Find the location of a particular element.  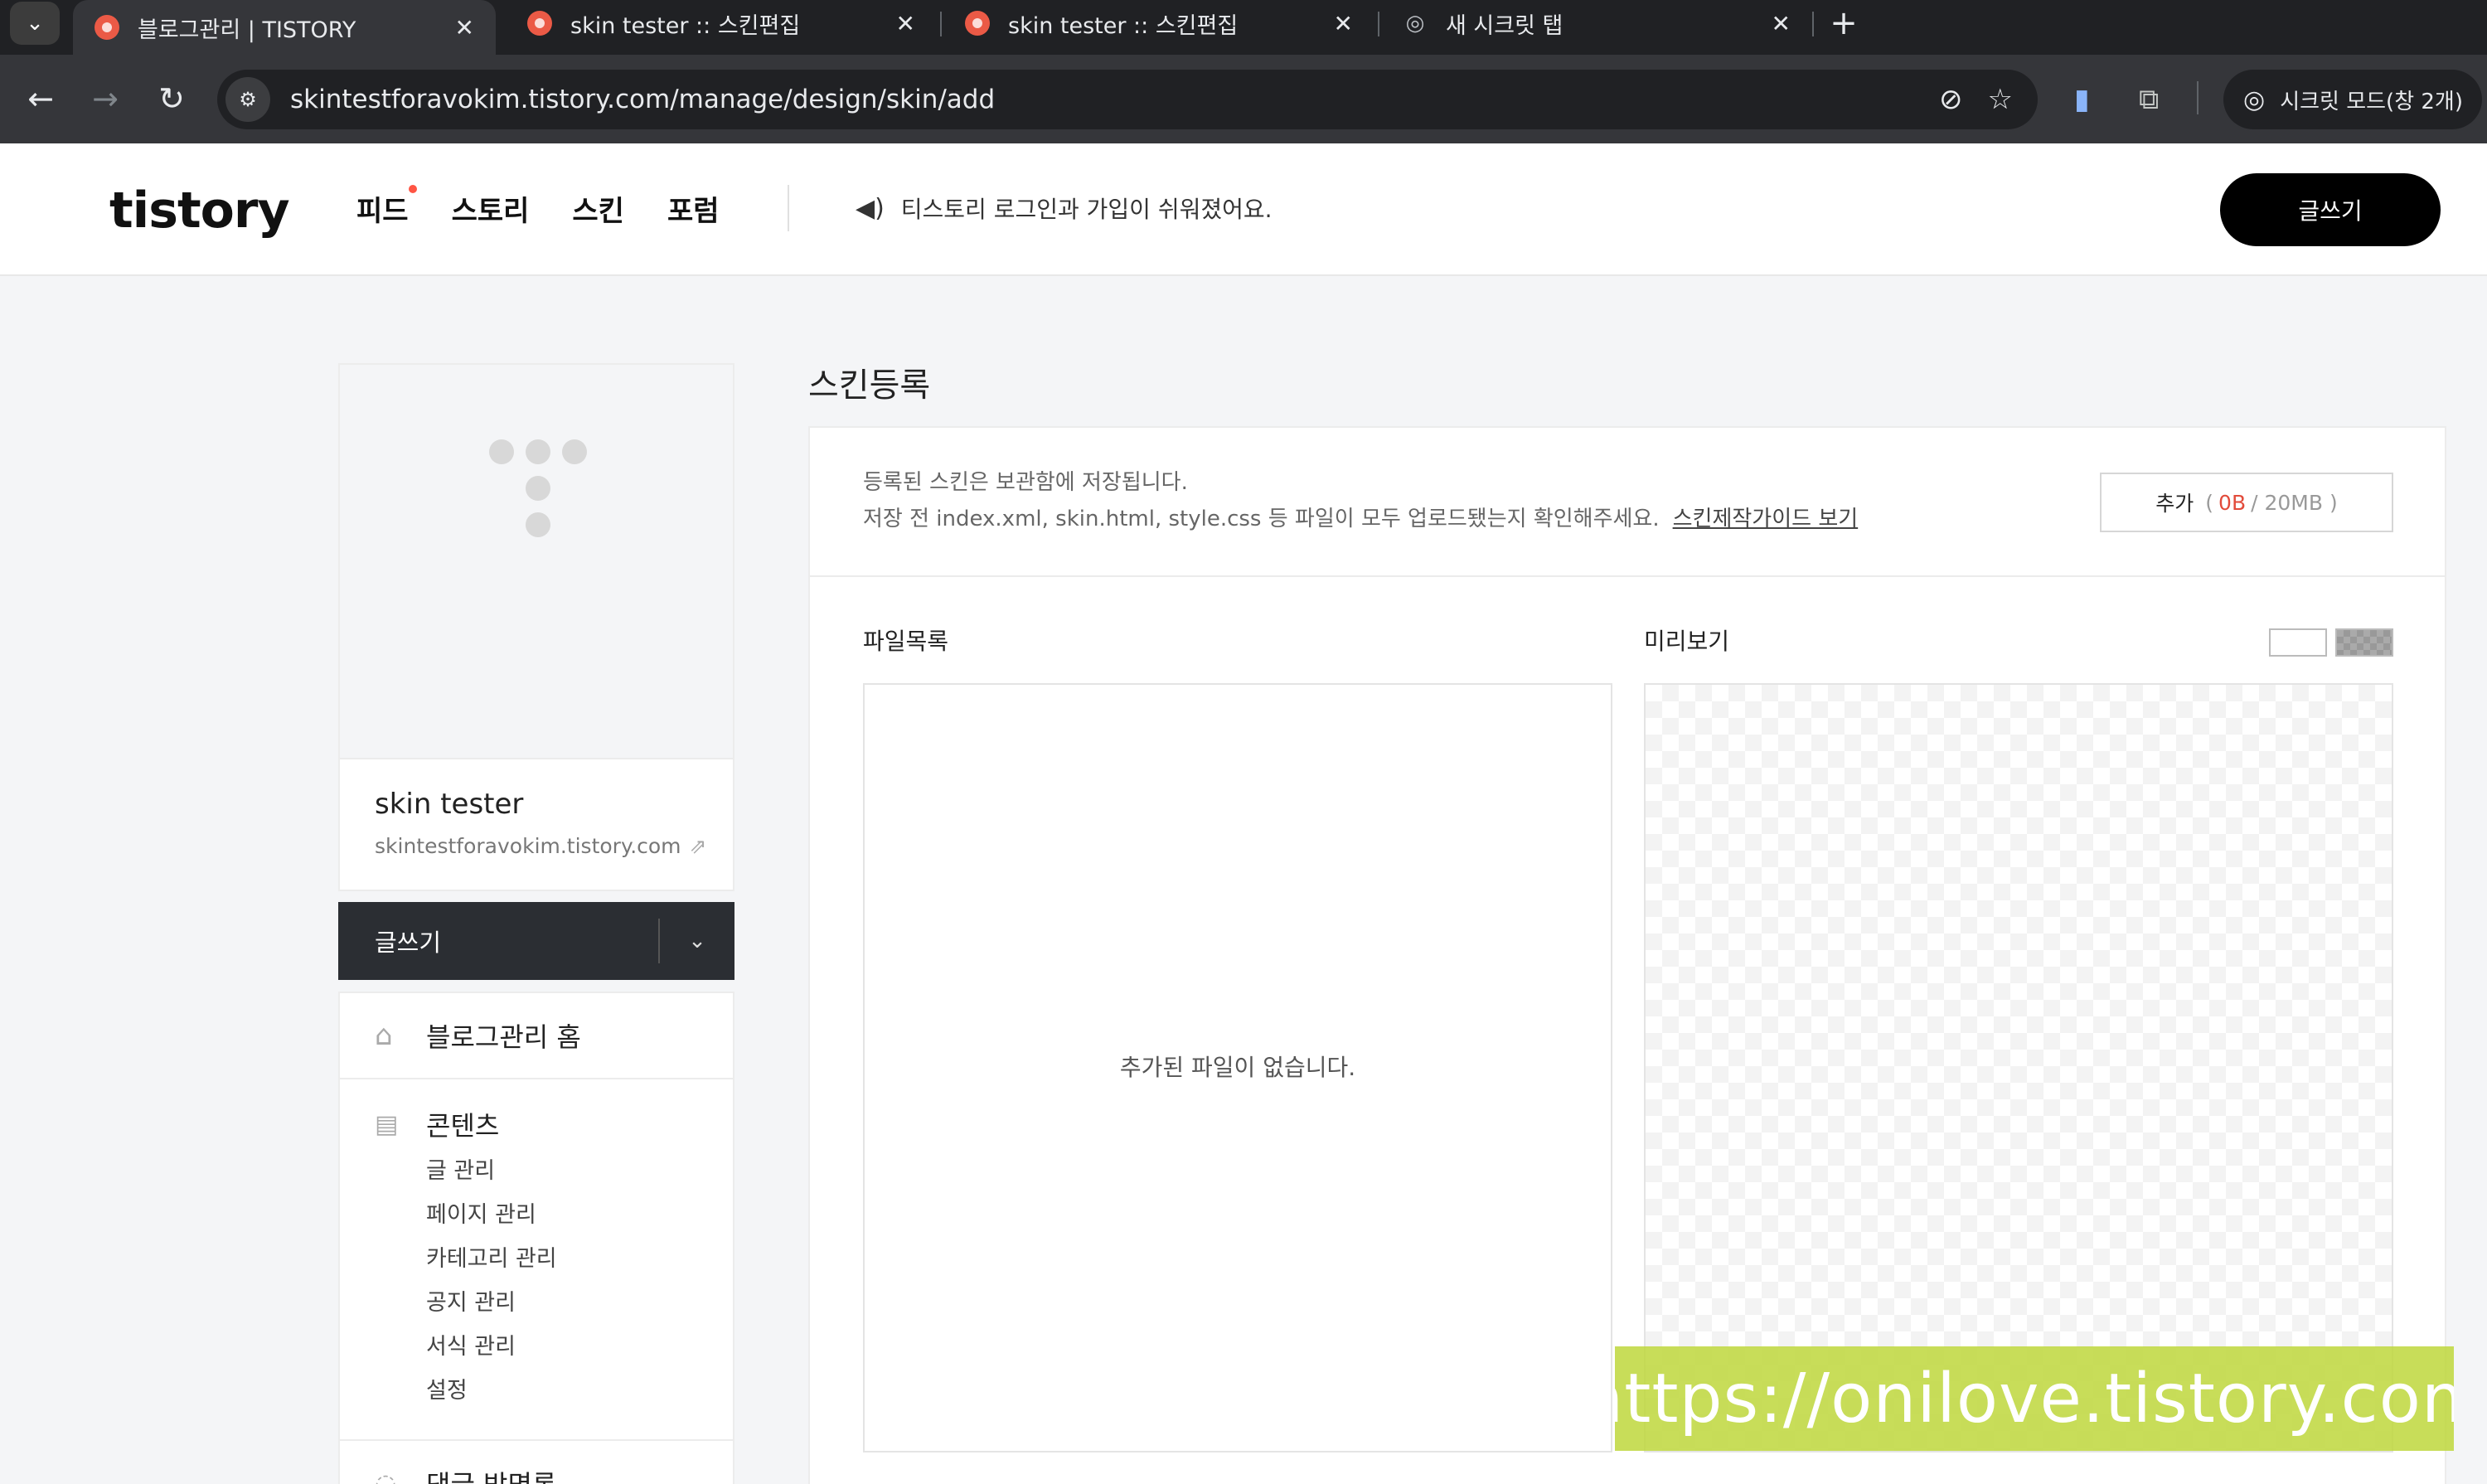

tab-title: 블로그관리 | TISTORY is located at coordinates (247, 30).